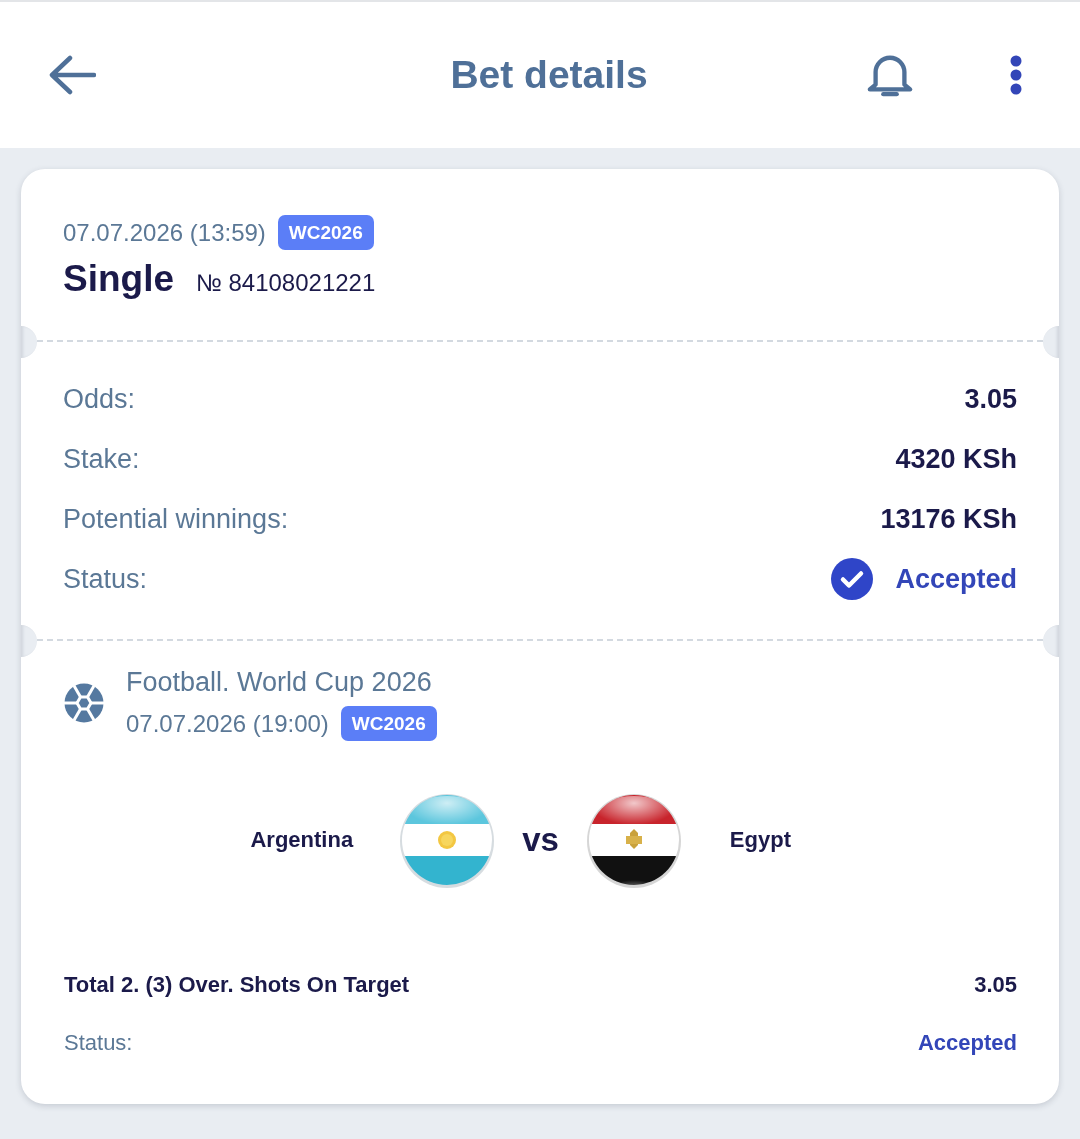  I want to click on egyptian-flag-icon, so click(633, 840).